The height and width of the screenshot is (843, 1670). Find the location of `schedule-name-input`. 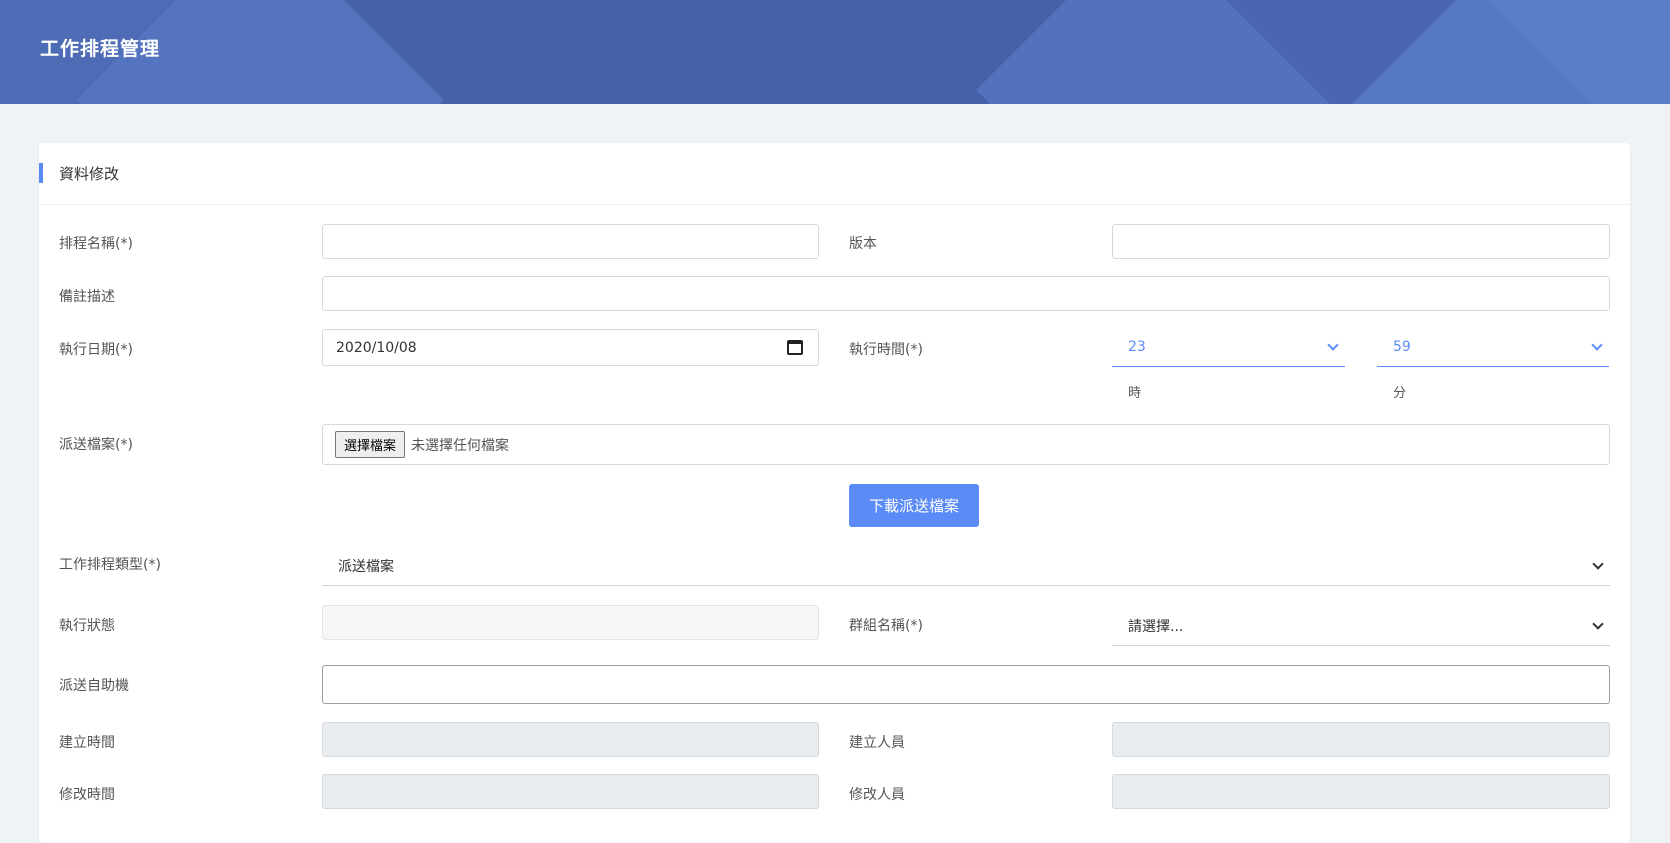

schedule-name-input is located at coordinates (570, 241).